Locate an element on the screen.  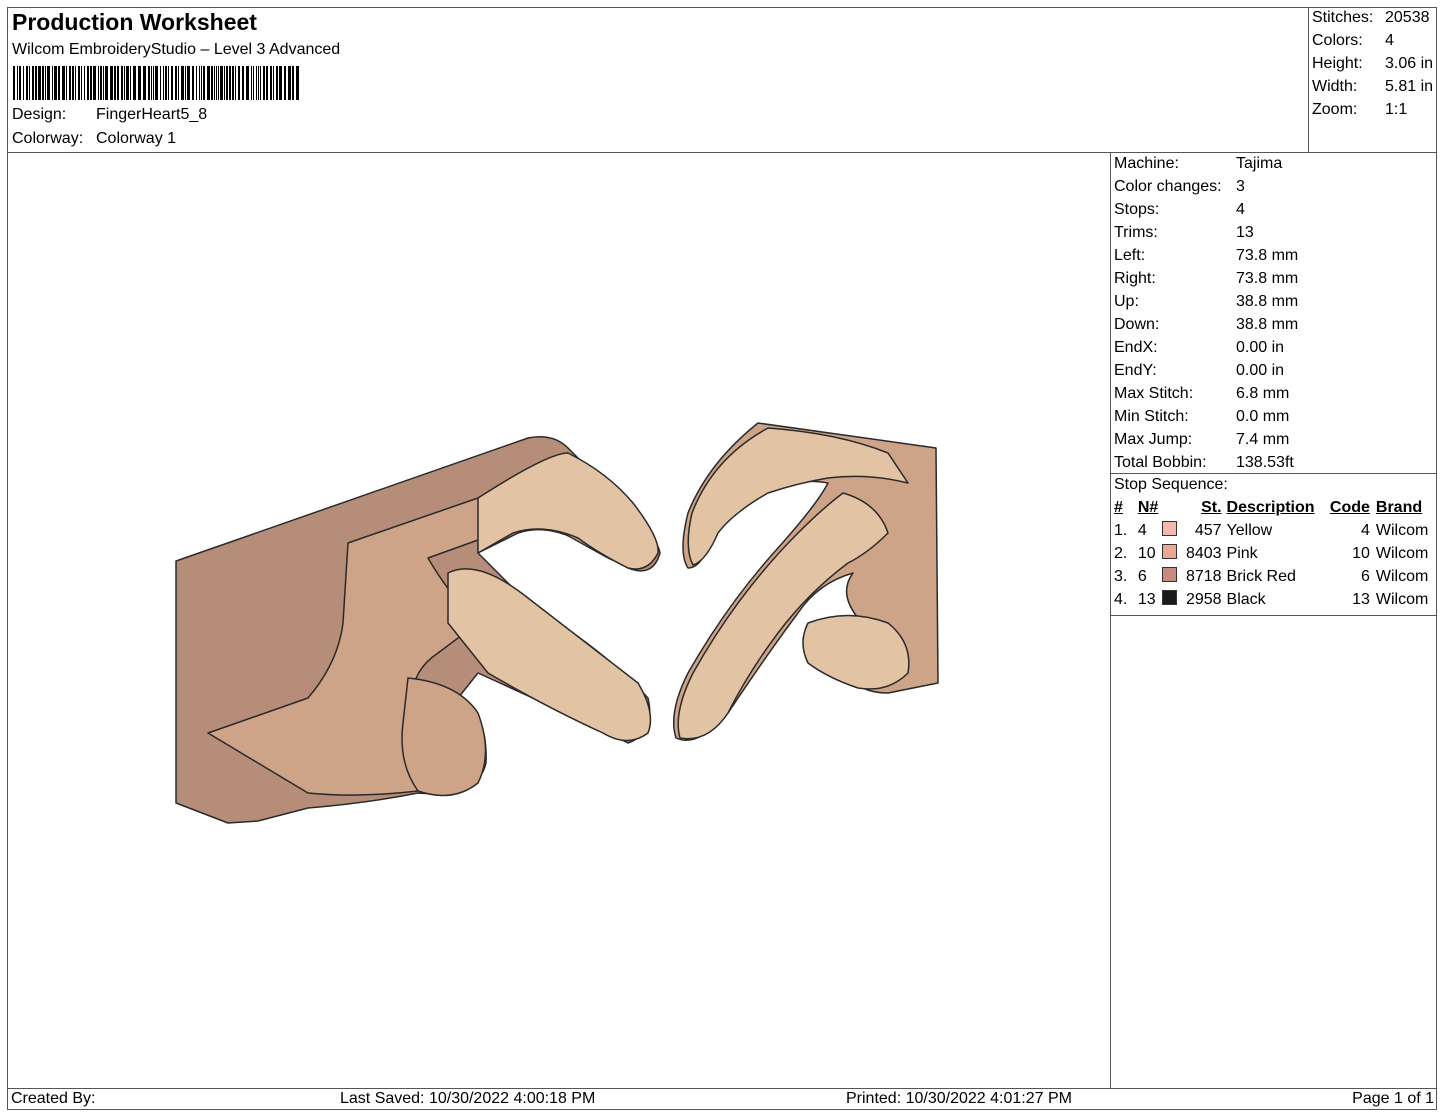
height-row: Height: 3.06 in is located at coordinates (1372, 64).